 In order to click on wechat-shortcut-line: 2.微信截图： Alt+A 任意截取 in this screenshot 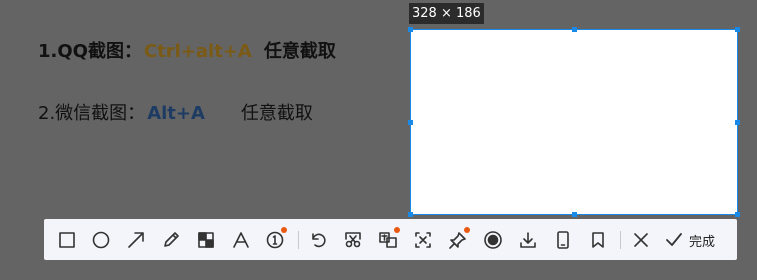, I will do `click(175, 112)`.